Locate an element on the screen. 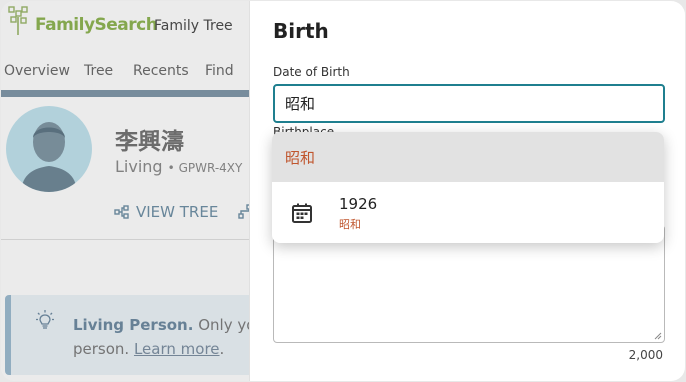 This screenshot has width=686, height=382. panel-title: Birth is located at coordinates (301, 31).